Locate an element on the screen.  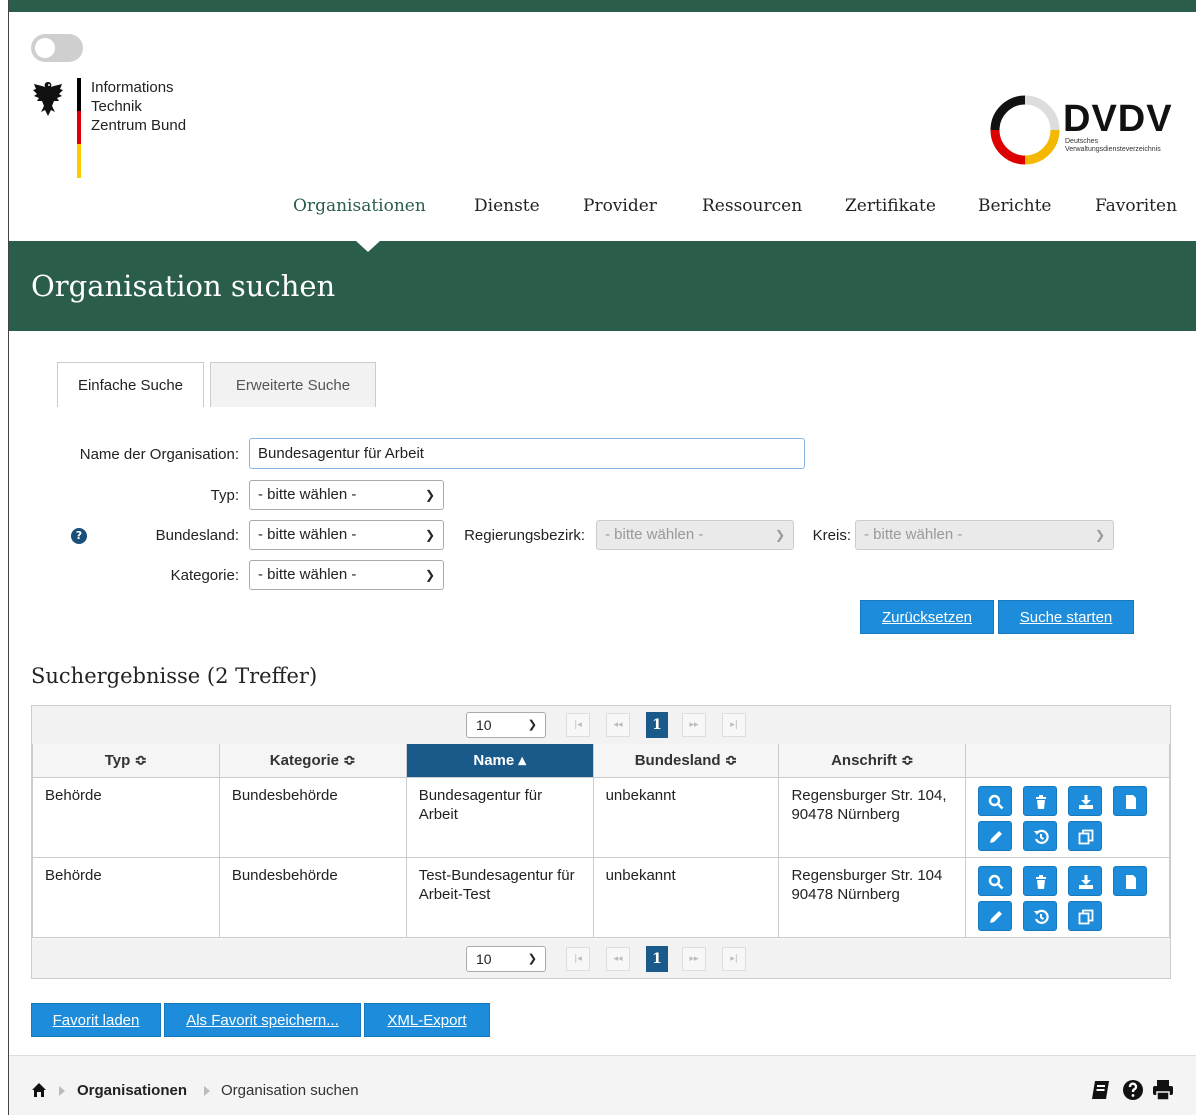
load-favorite-button: Favorit laden is located at coordinates (96, 1020).